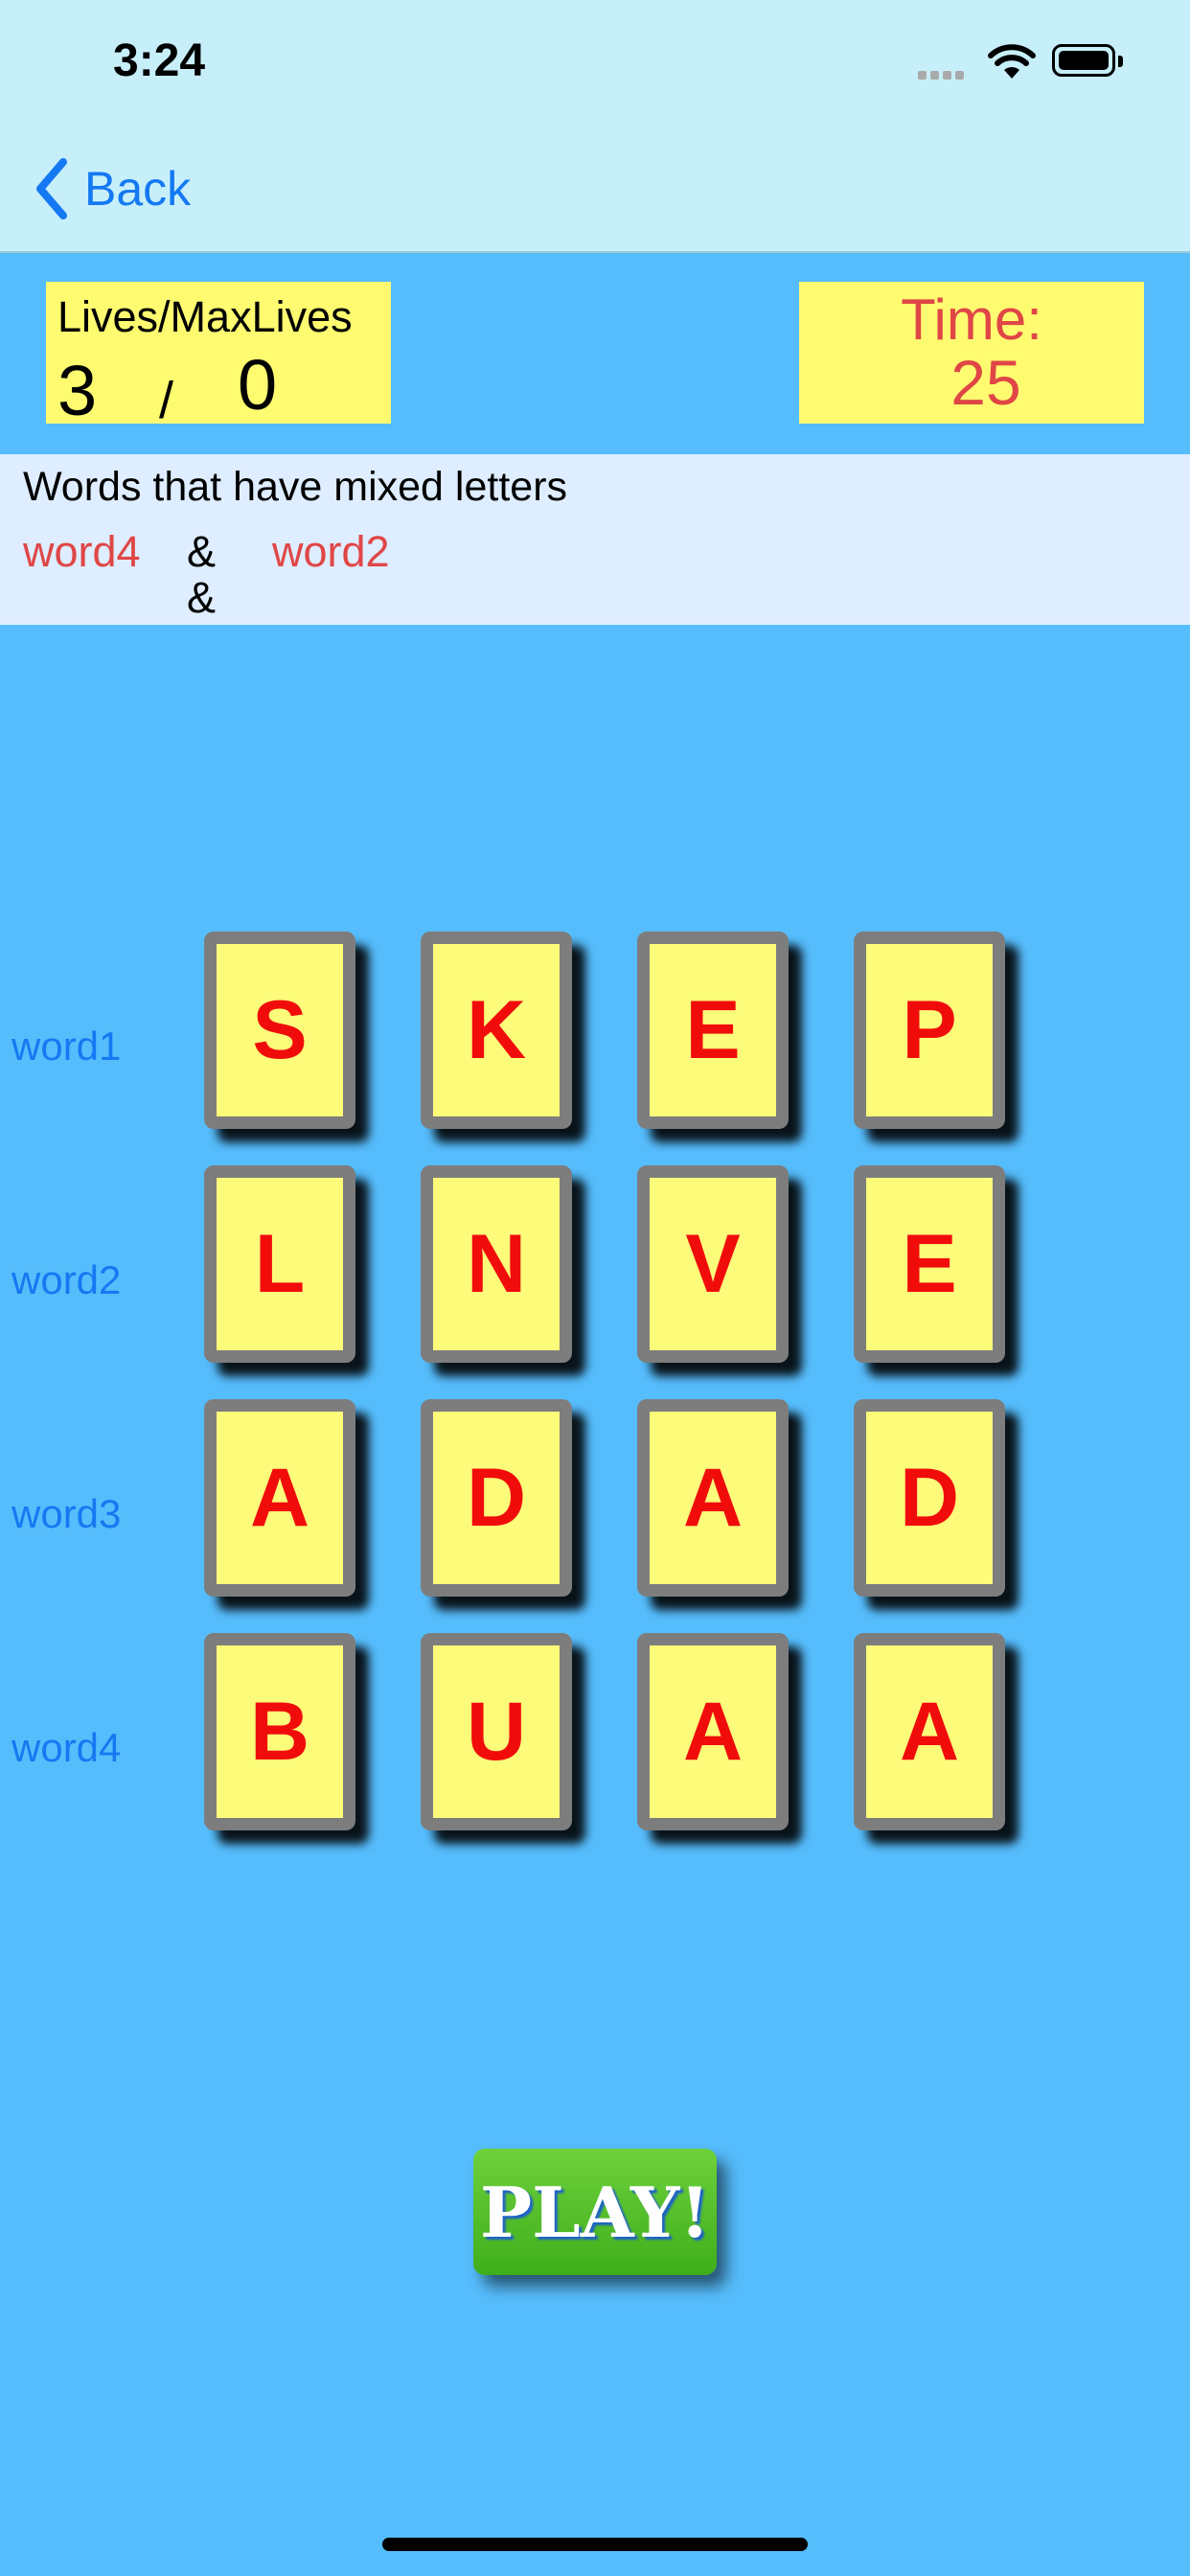 This screenshot has width=1190, height=2576. Describe the element at coordinates (202, 551) in the screenshot. I see `ampersand-a: &` at that location.